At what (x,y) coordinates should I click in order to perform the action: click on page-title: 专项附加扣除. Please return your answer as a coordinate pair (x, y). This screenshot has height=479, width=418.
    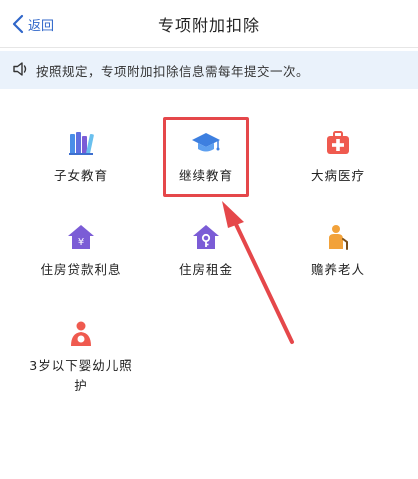
    Looking at the image, I should click on (208, 25).